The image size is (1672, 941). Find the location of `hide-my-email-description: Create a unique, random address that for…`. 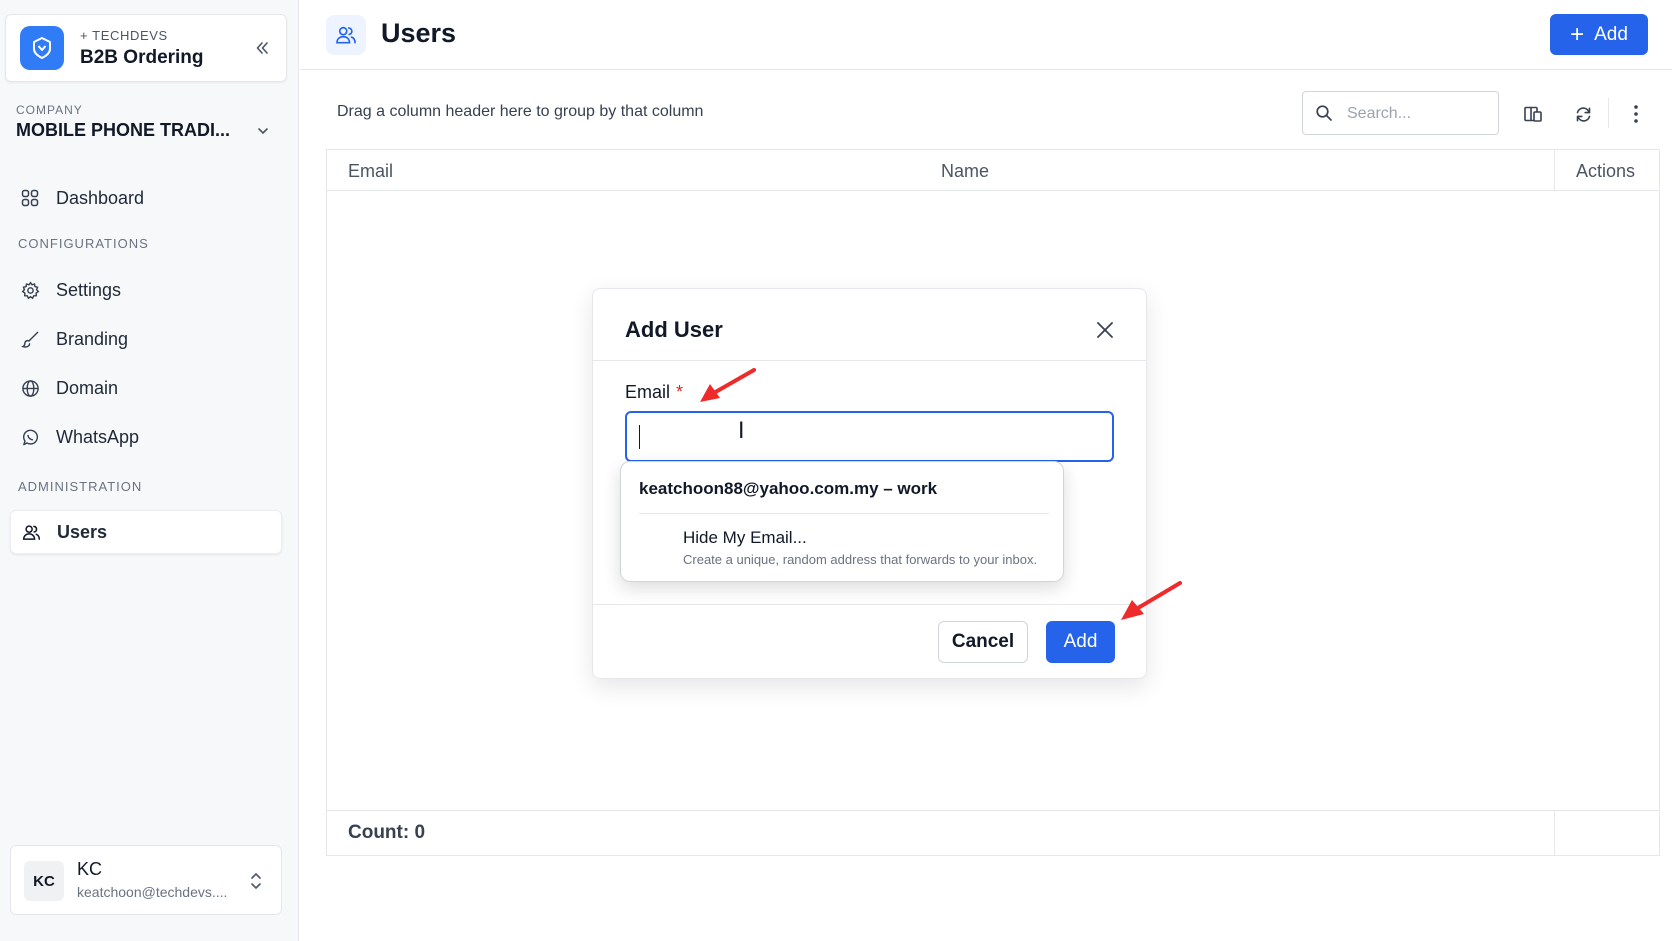

hide-my-email-description: Create a unique, random address that for… is located at coordinates (860, 559).